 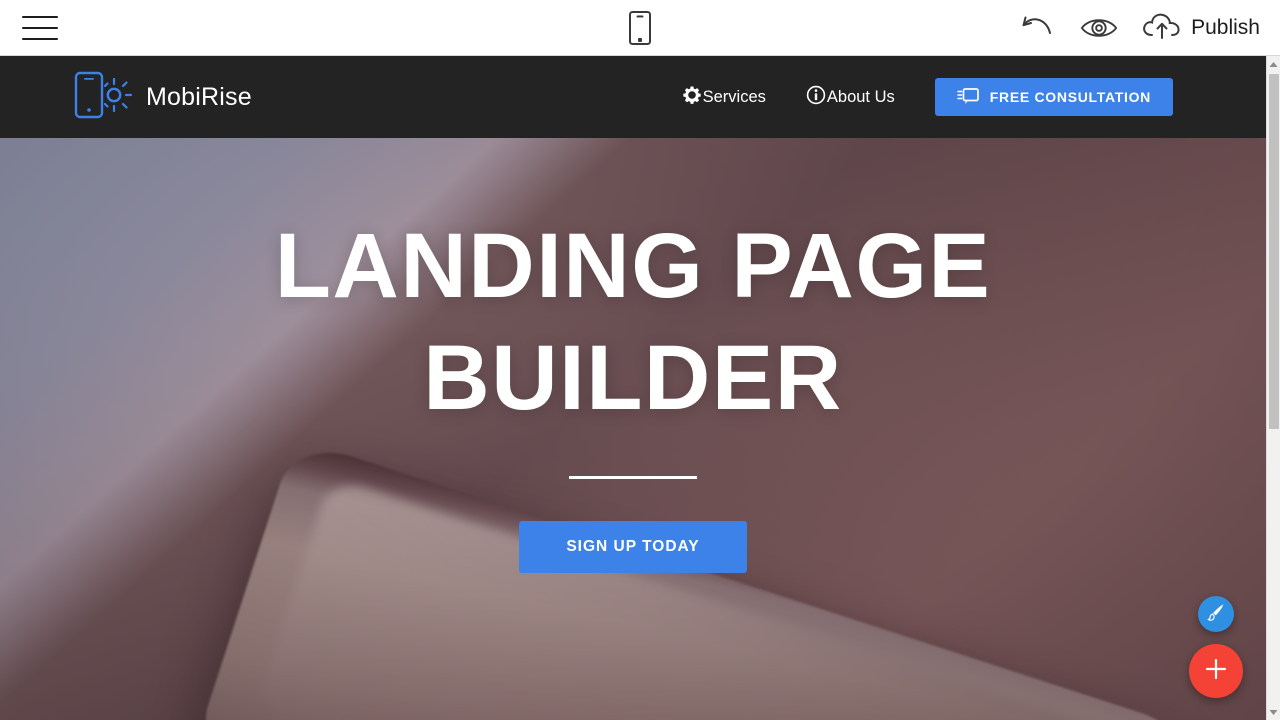 What do you see at coordinates (633, 547) in the screenshot?
I see `sign-up-today-button: SIGN UP TODAY` at bounding box center [633, 547].